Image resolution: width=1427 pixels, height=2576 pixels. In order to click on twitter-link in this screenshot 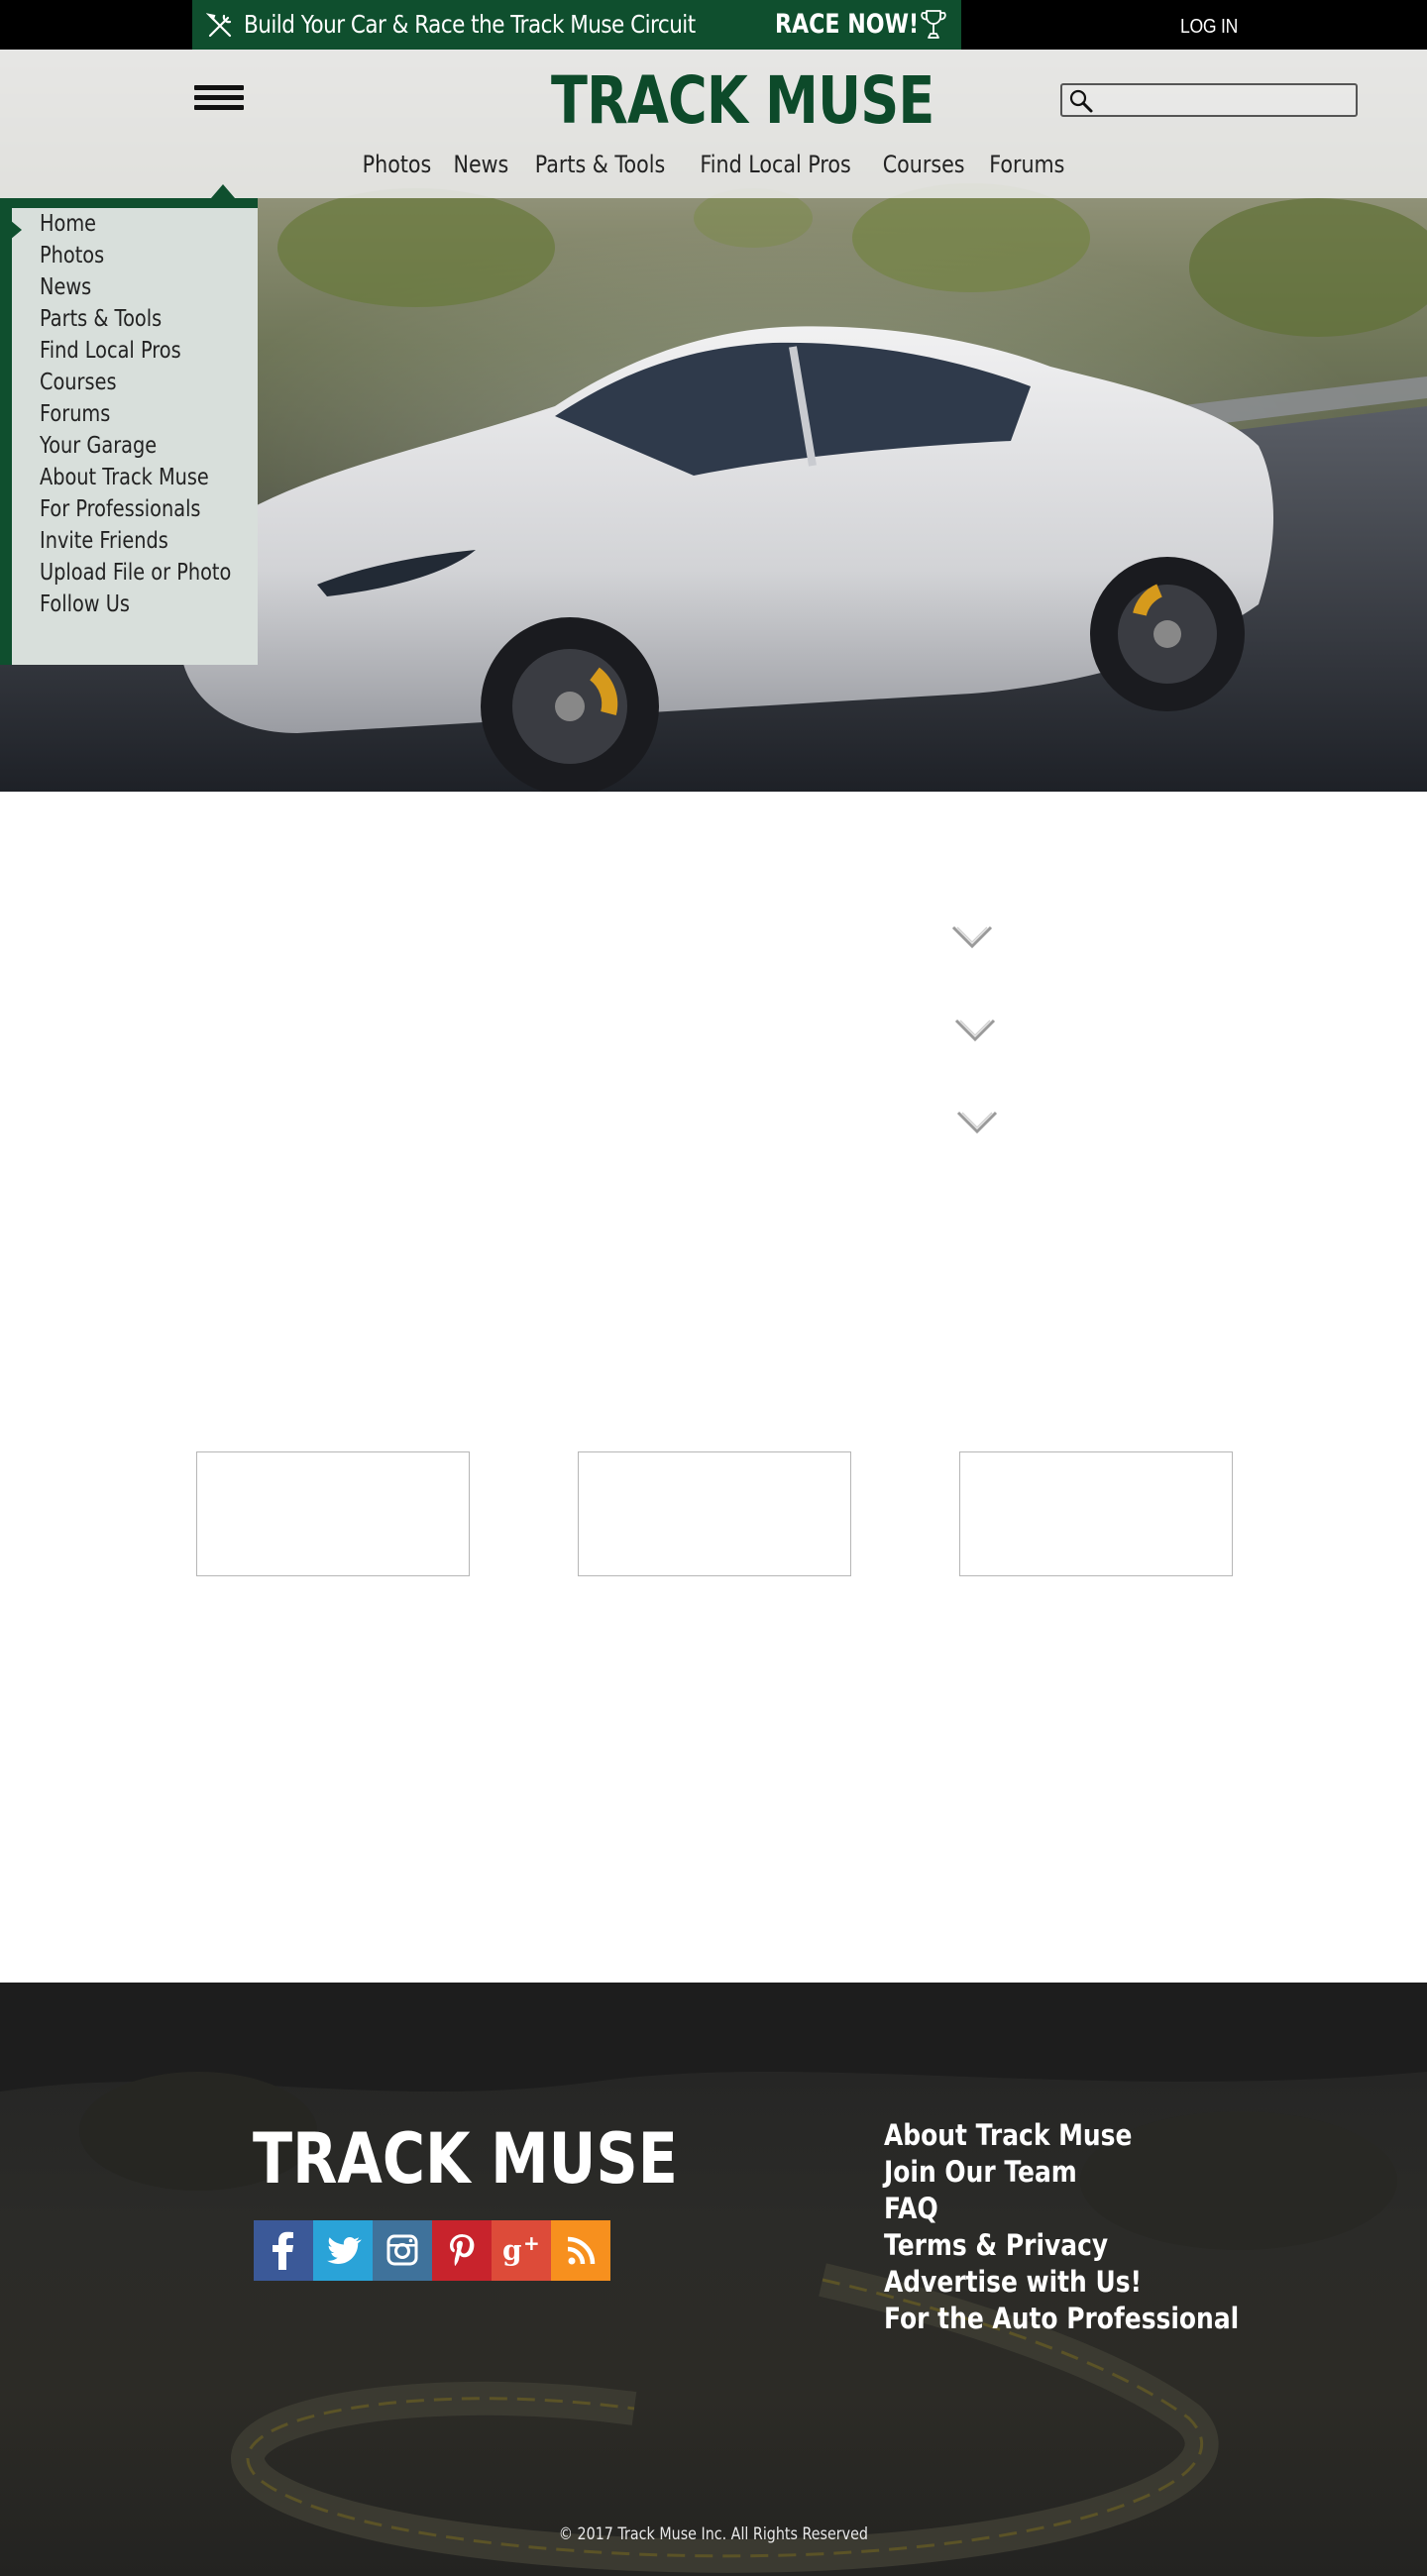, I will do `click(343, 2250)`.